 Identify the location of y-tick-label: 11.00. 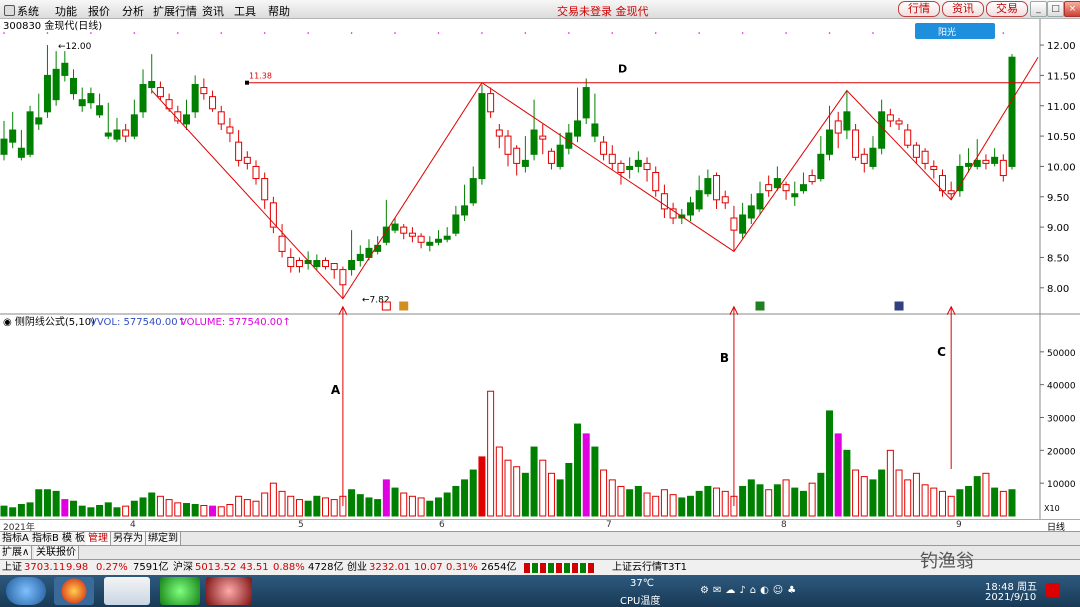
(1061, 107).